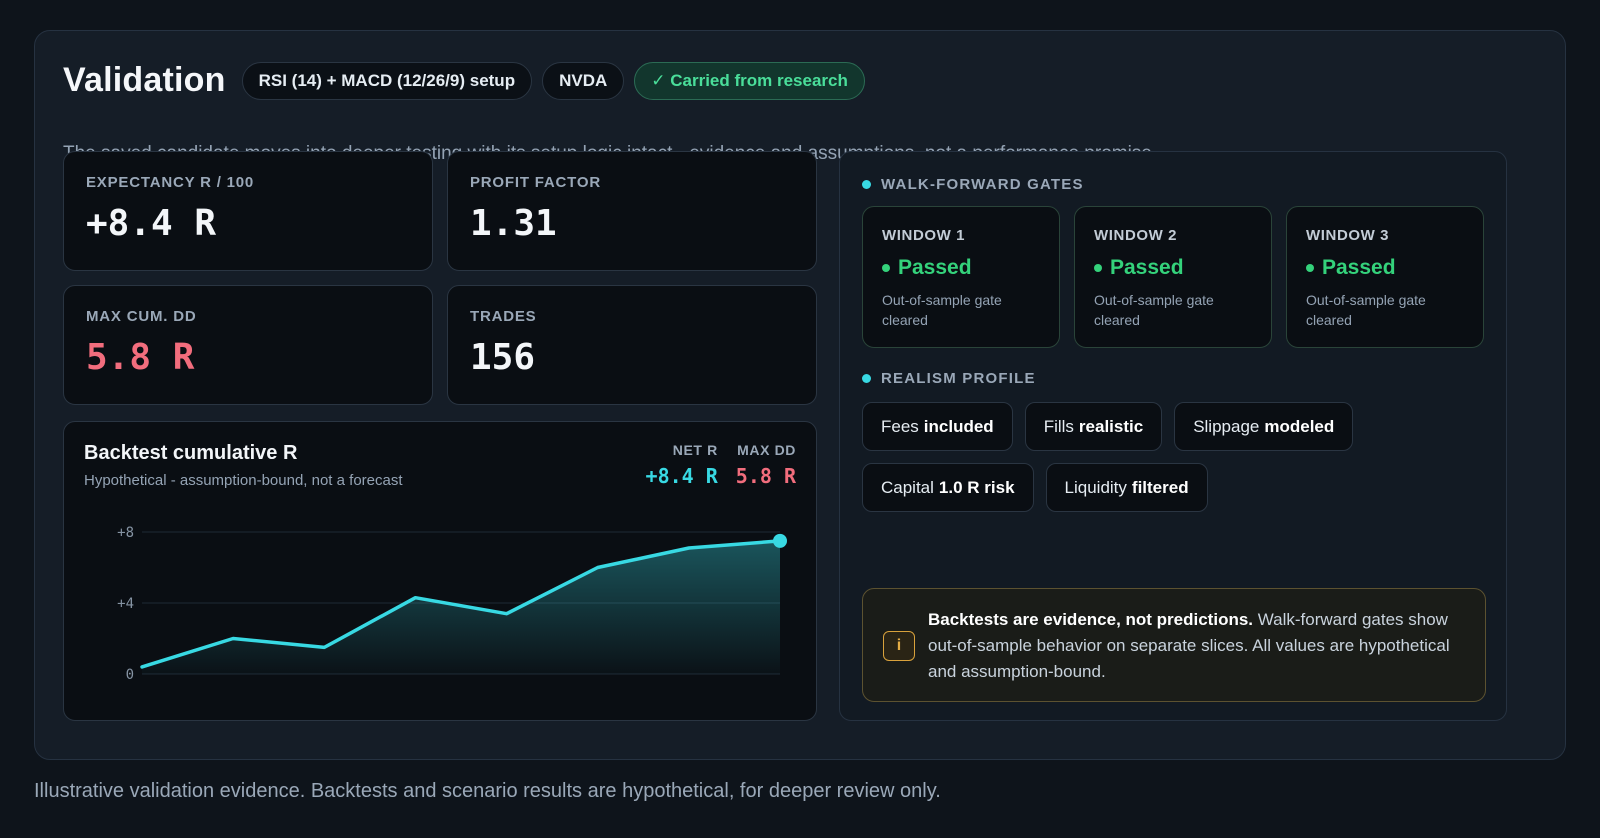 Image resolution: width=1600 pixels, height=838 pixels. I want to click on walk-forward-heading: WALK-FORWARD GATES, so click(973, 184).